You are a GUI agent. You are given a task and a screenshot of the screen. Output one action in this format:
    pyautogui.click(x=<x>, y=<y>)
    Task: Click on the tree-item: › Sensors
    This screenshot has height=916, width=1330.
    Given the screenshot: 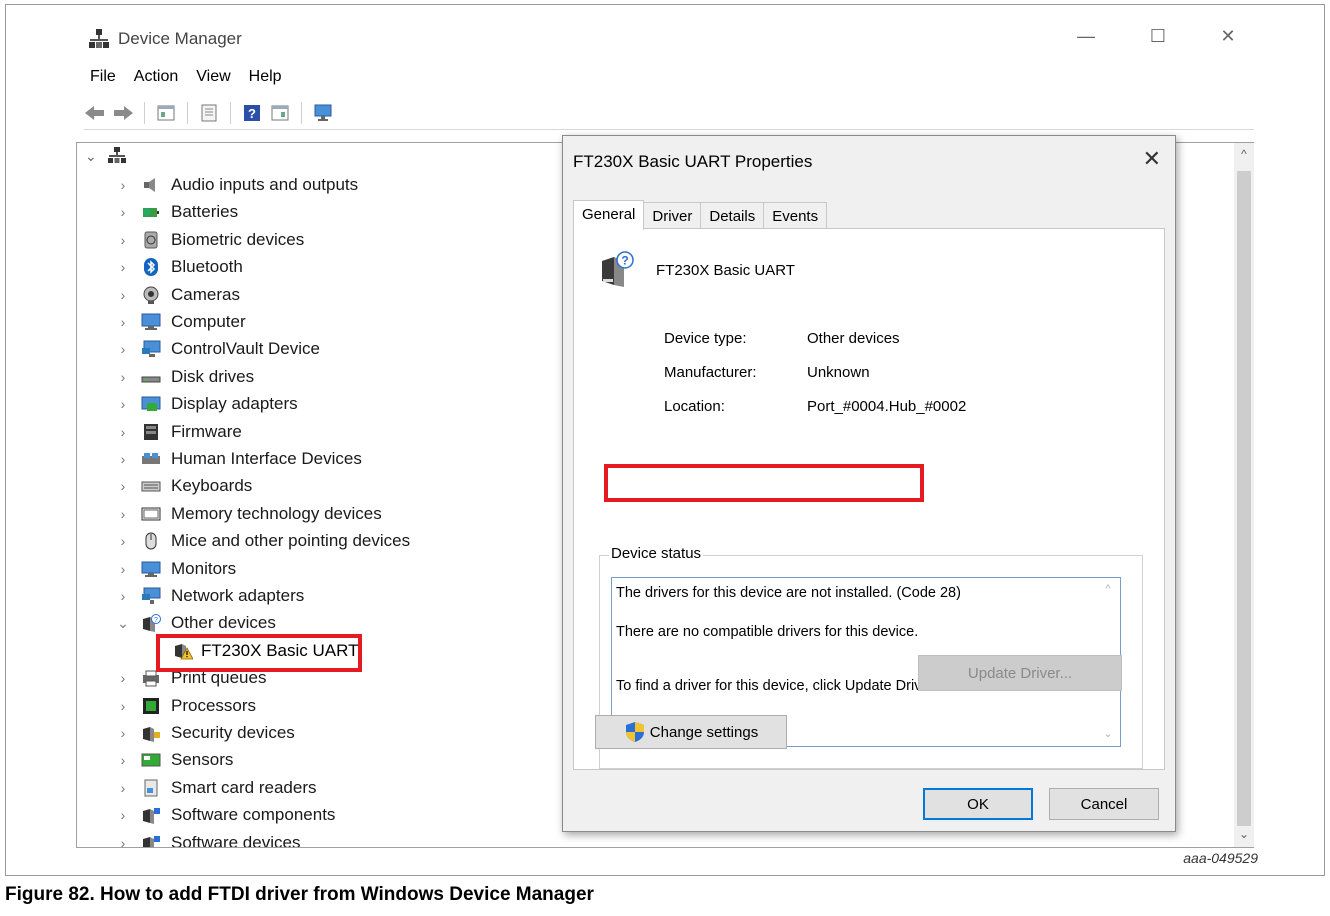 What is the action you would take?
    pyautogui.click(x=174, y=760)
    